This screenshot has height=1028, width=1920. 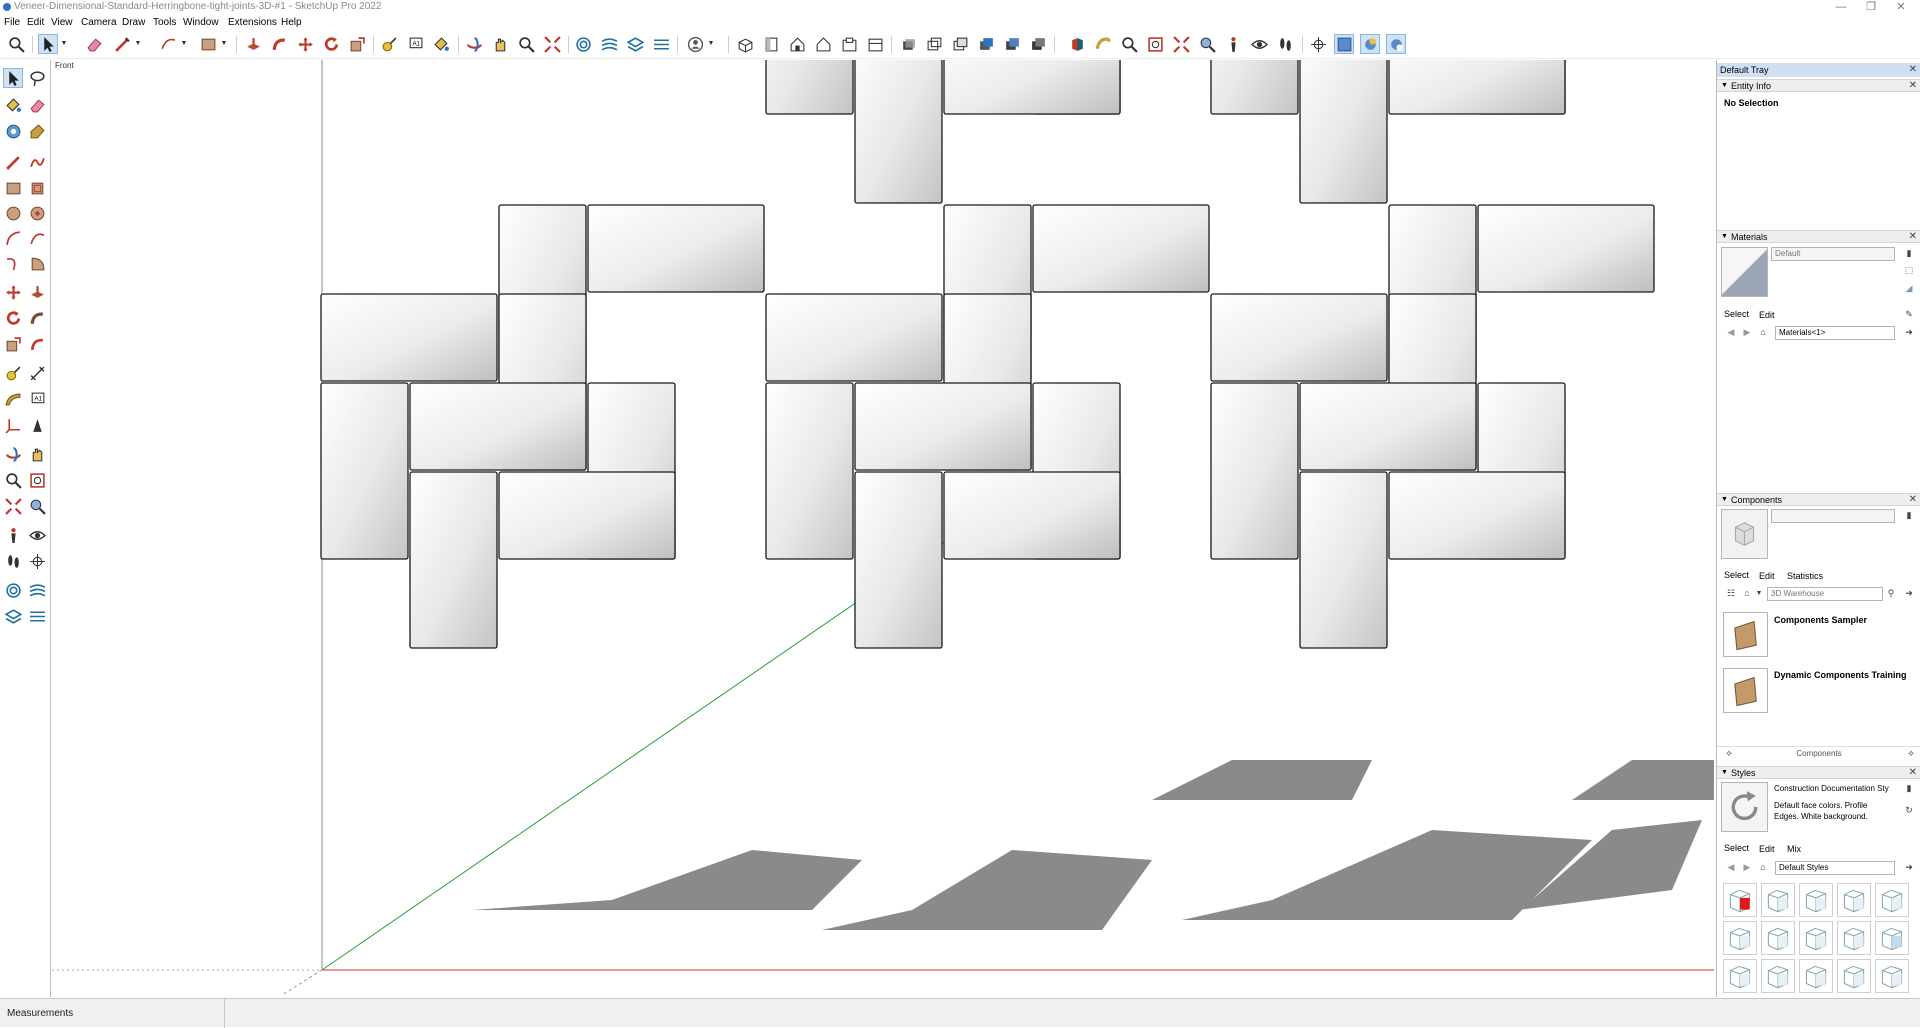 What do you see at coordinates (415, 44) in the screenshot?
I see `text-icon: A1` at bounding box center [415, 44].